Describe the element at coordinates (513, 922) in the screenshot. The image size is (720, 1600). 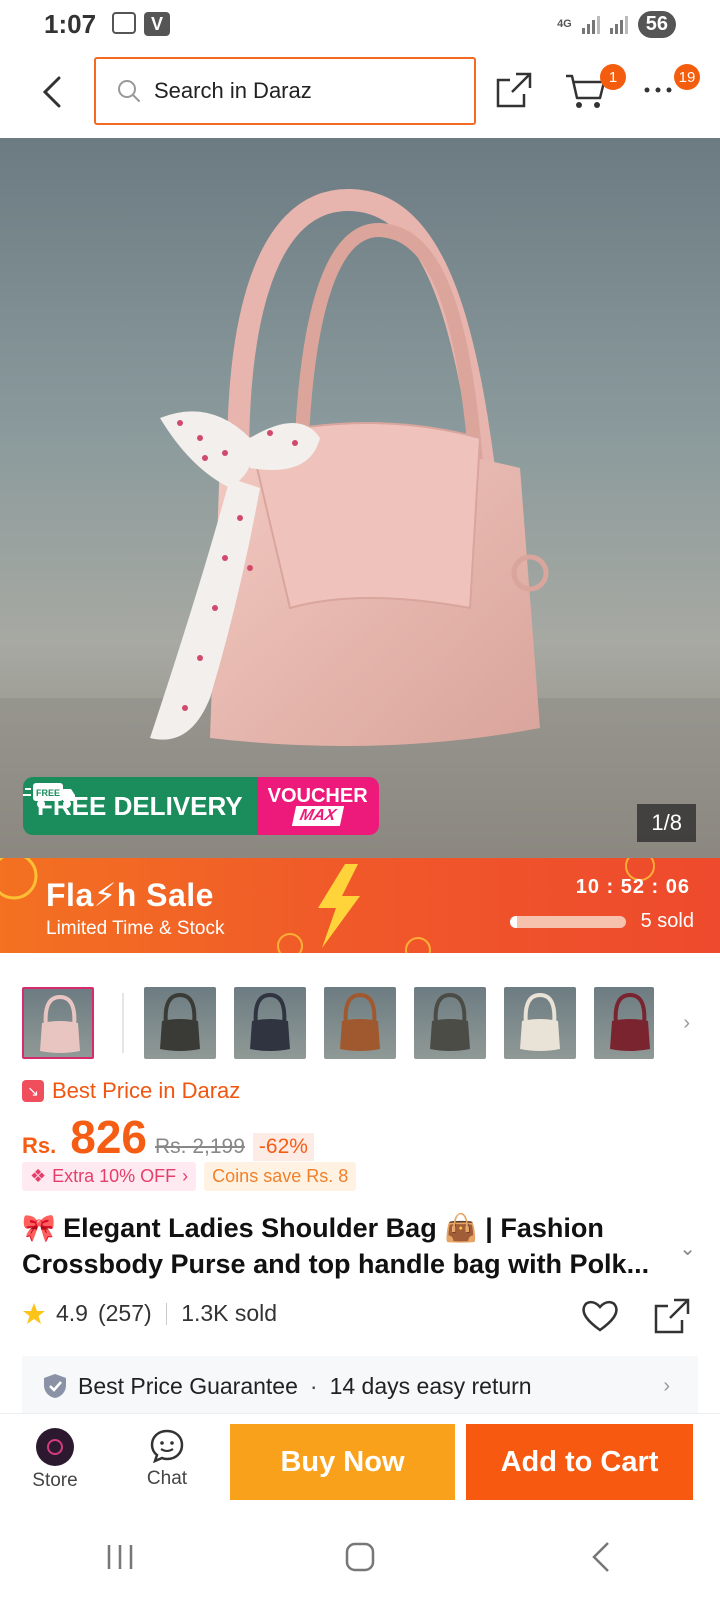
I see `flash-sale-progress-fill` at that location.